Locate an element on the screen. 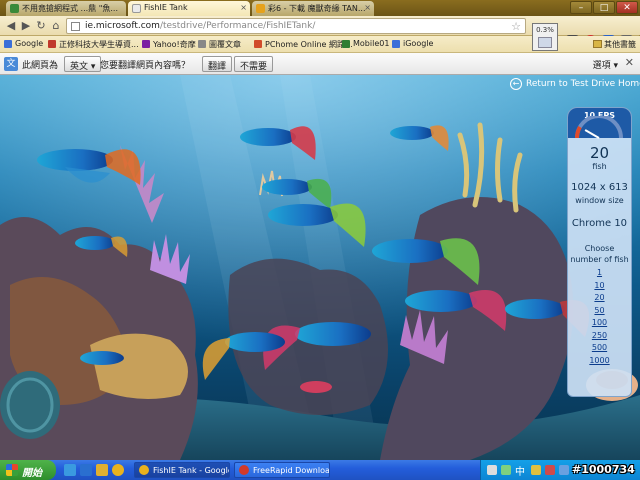  return-link-label: Return to Test Drive Home is located at coordinates (583, 84).